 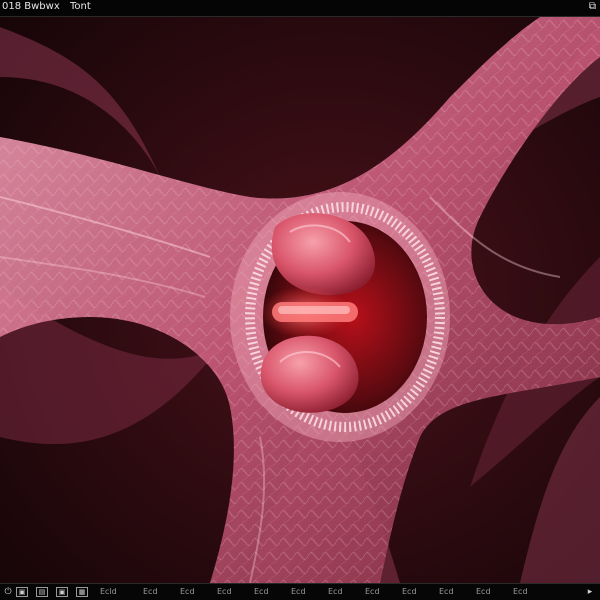 I want to click on status-label-9: Ecd, so click(x=409, y=591).